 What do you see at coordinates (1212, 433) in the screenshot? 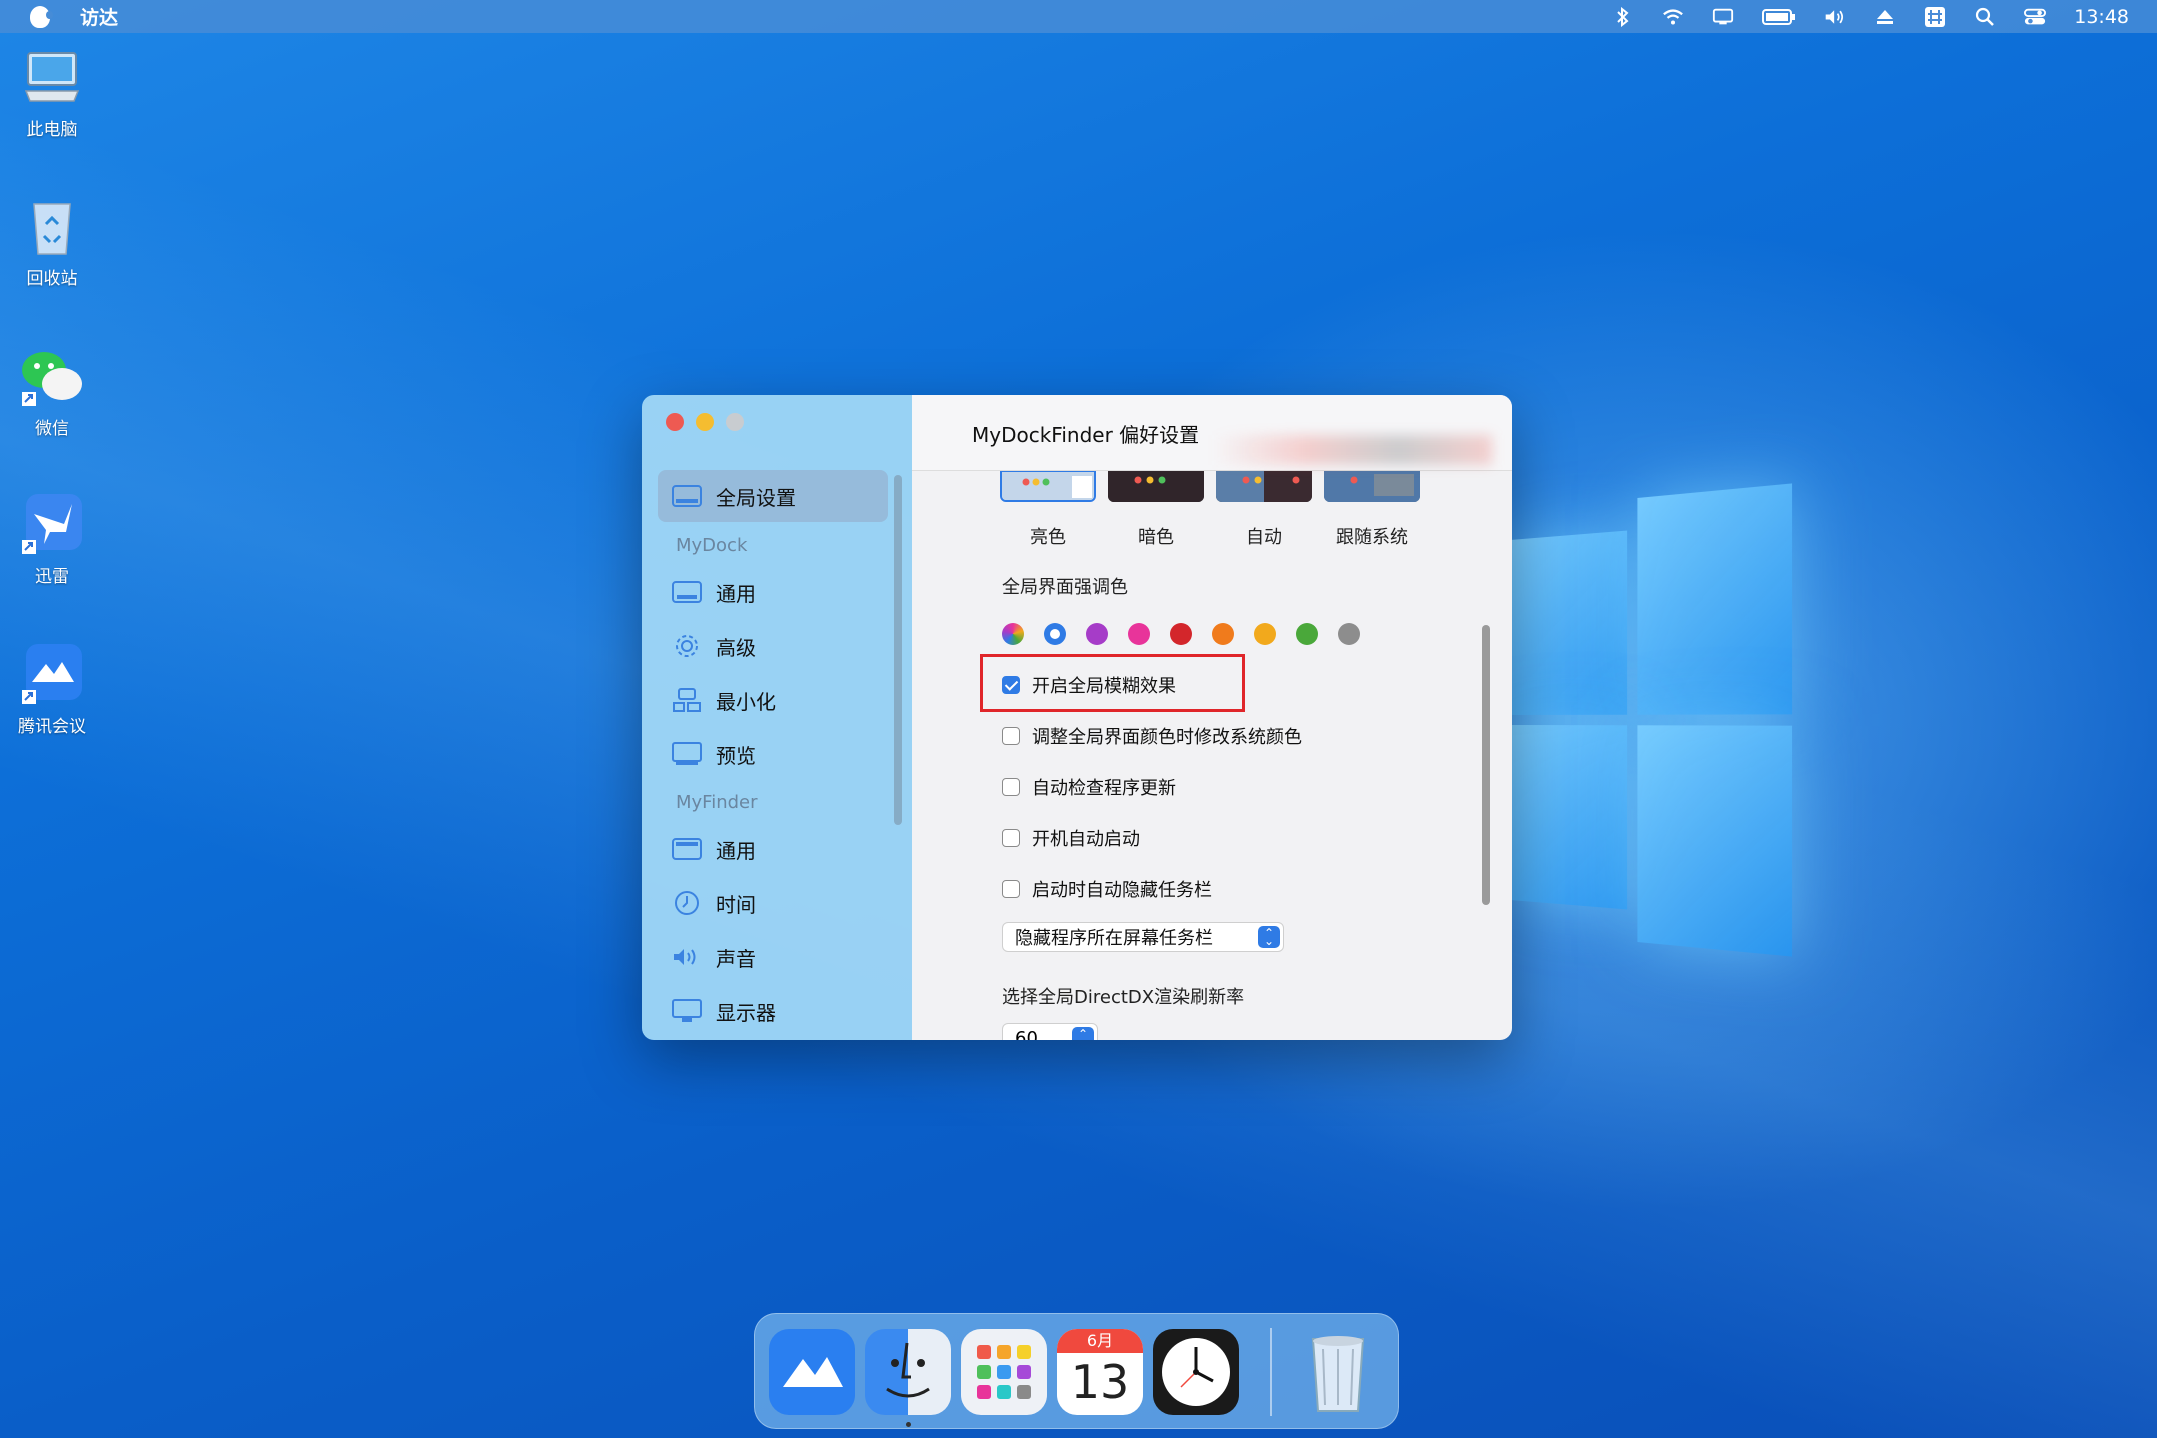
I see `window-title-bar: MyDockFinder 偏好设置` at bounding box center [1212, 433].